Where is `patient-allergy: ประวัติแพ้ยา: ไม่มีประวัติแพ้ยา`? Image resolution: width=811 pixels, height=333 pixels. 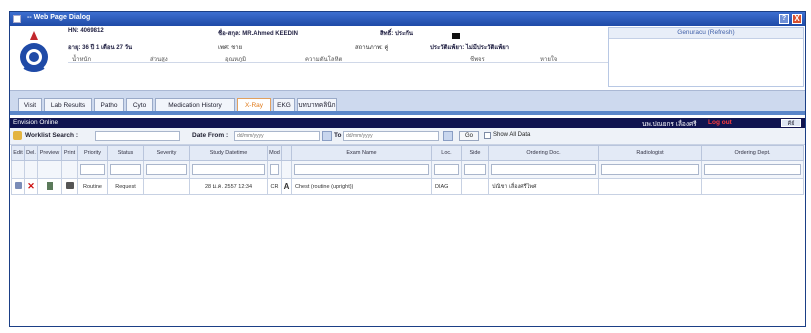
patient-allergy: ประวัติแพ้ยา: ไม่มีประวัติแพ้ยา is located at coordinates (470, 48).